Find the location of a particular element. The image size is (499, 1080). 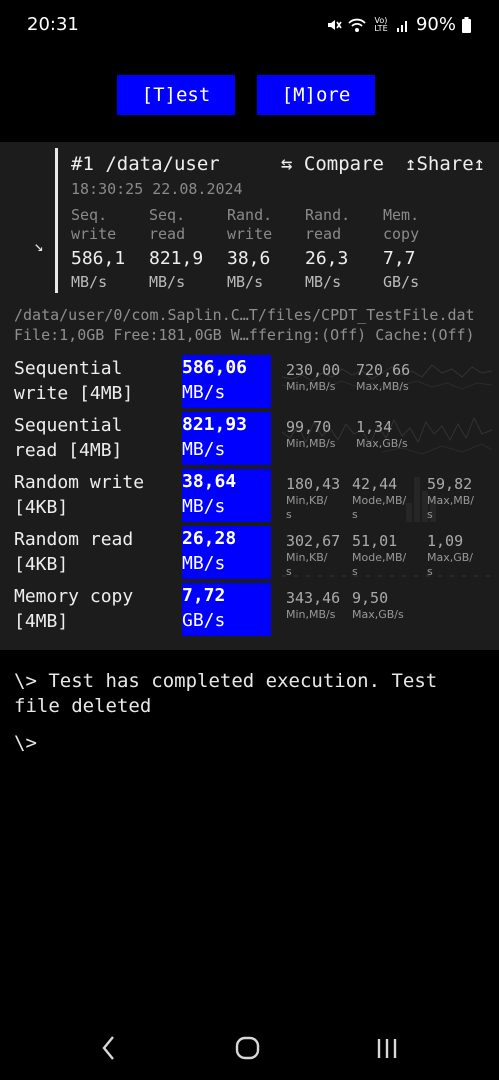

status-time: 20:31 is located at coordinates (53, 24).